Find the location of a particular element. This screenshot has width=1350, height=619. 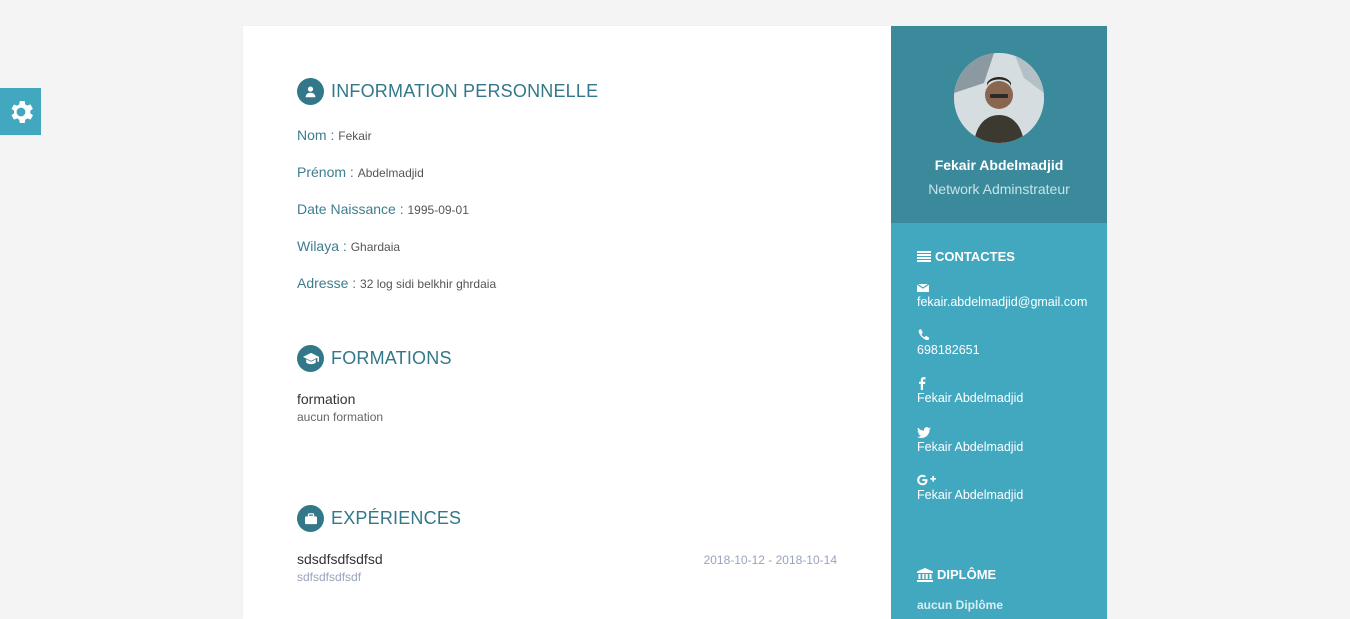

contact-googleplus: Fekair Abdelmadjid is located at coordinates (970, 487).